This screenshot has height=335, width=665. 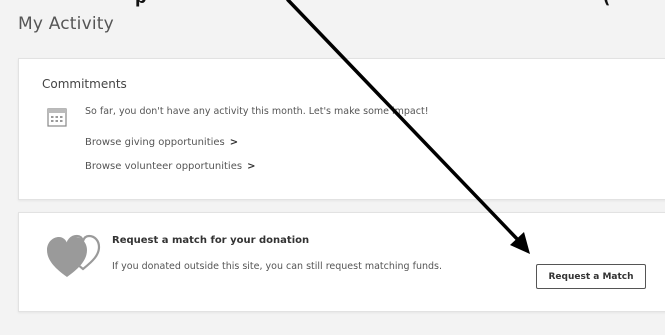 I want to click on commitments-title: Commitments, so click(x=84, y=84).